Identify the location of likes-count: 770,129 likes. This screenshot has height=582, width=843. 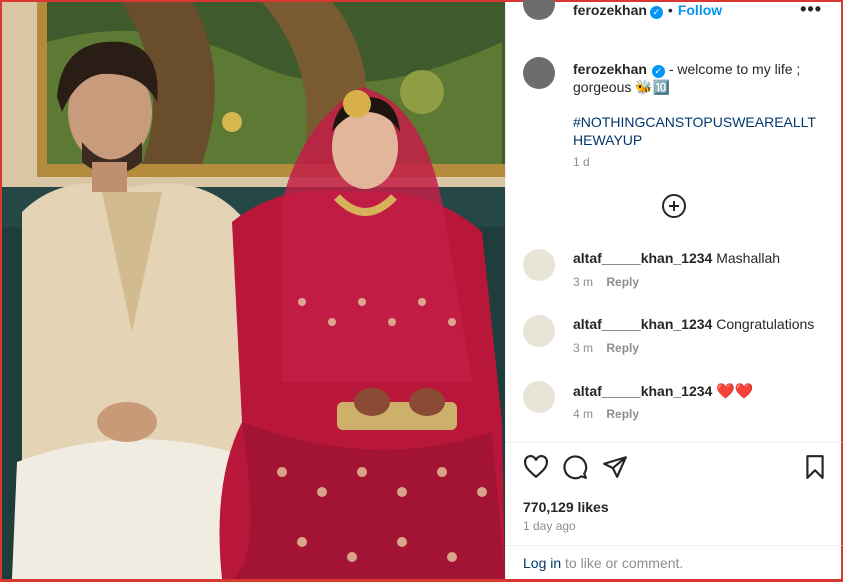
(566, 507).